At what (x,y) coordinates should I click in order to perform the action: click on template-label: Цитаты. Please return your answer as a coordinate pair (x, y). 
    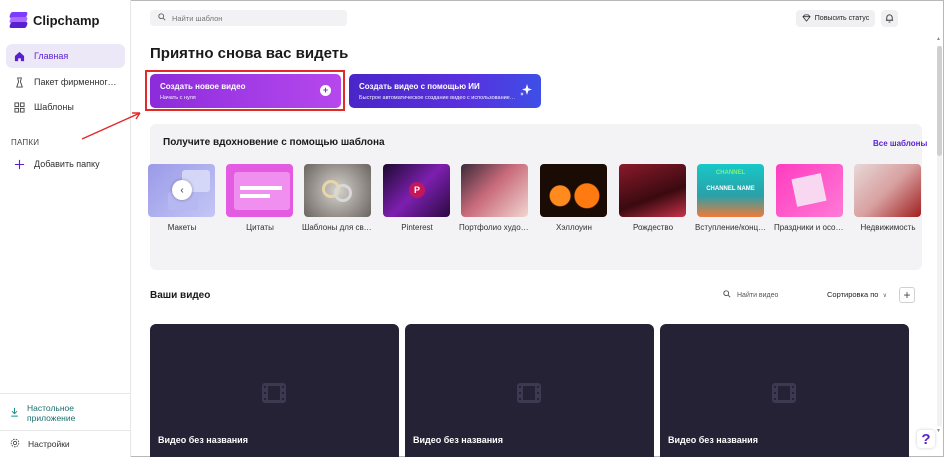
    Looking at the image, I should click on (260, 227).